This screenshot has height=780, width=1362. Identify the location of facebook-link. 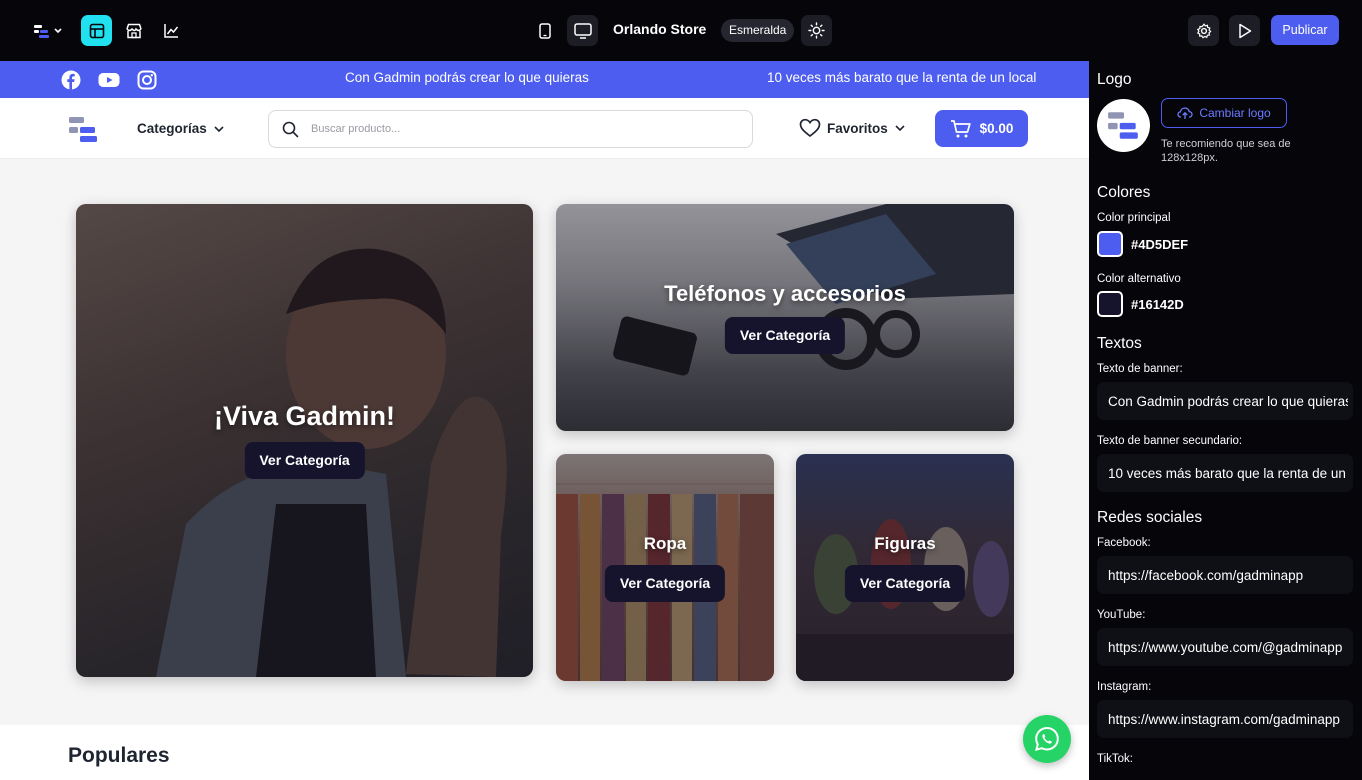
(71, 80).